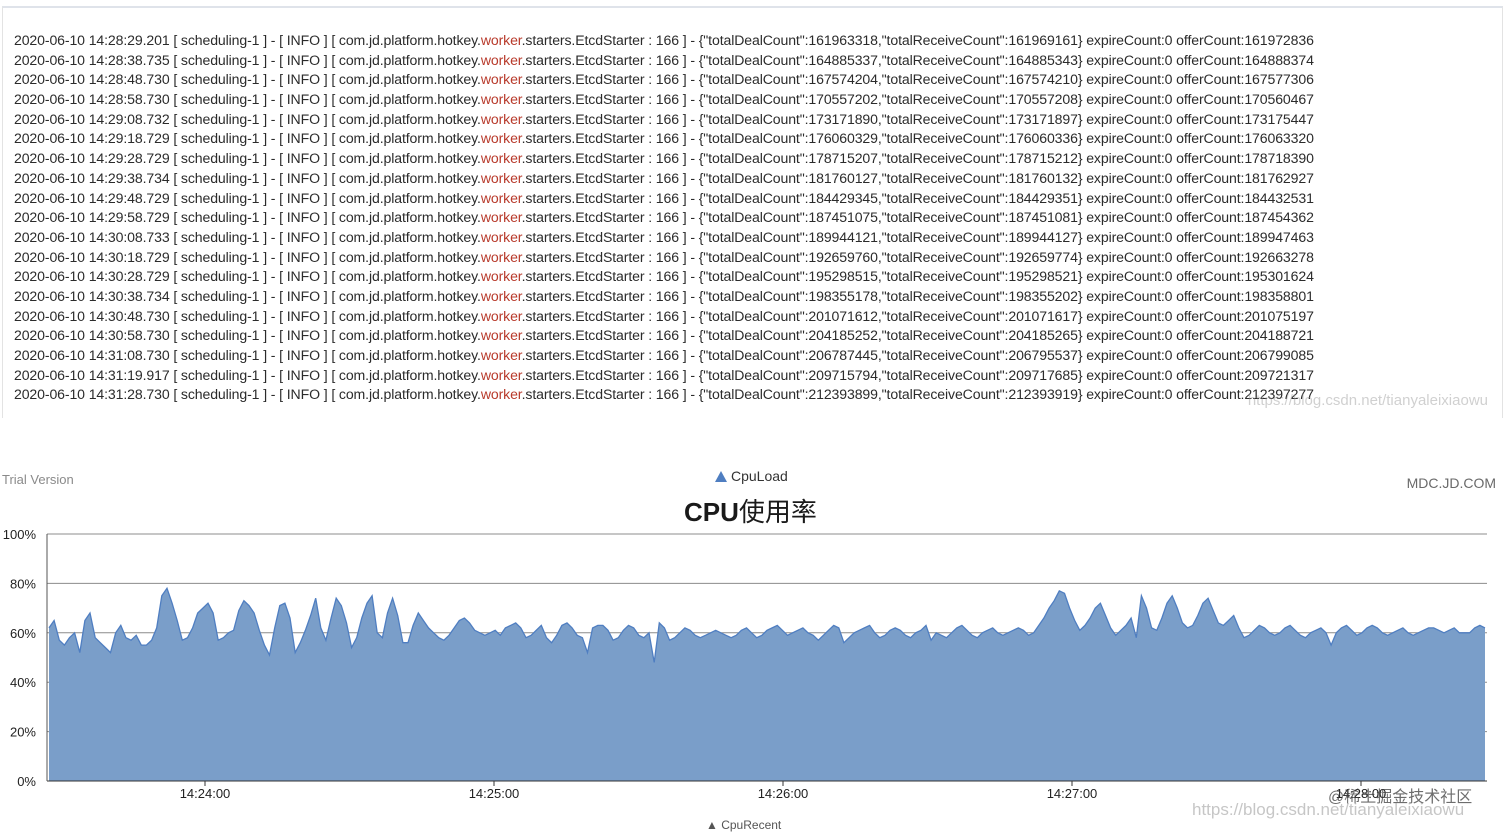  Describe the element at coordinates (23, 682) in the screenshot. I see `y-tick-label: 40%` at that location.